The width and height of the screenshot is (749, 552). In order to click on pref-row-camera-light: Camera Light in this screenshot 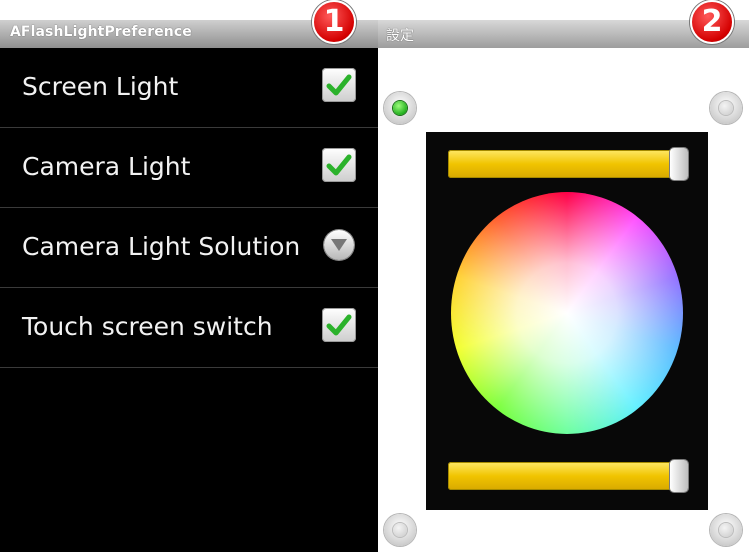, I will do `click(189, 168)`.